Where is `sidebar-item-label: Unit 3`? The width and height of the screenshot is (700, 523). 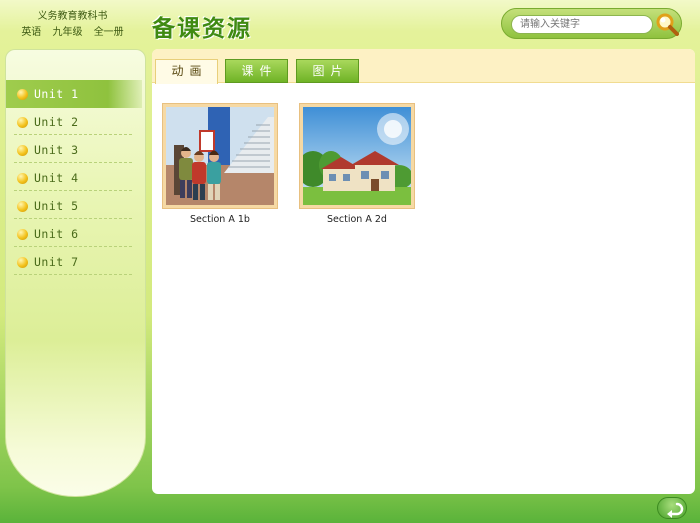
sidebar-item-label: Unit 3 is located at coordinates (56, 150).